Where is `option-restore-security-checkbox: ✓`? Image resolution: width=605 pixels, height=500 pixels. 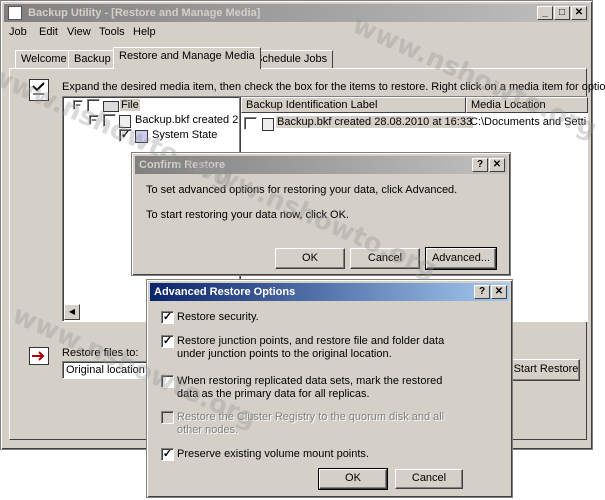
option-restore-security-checkbox: ✓ is located at coordinates (167, 317).